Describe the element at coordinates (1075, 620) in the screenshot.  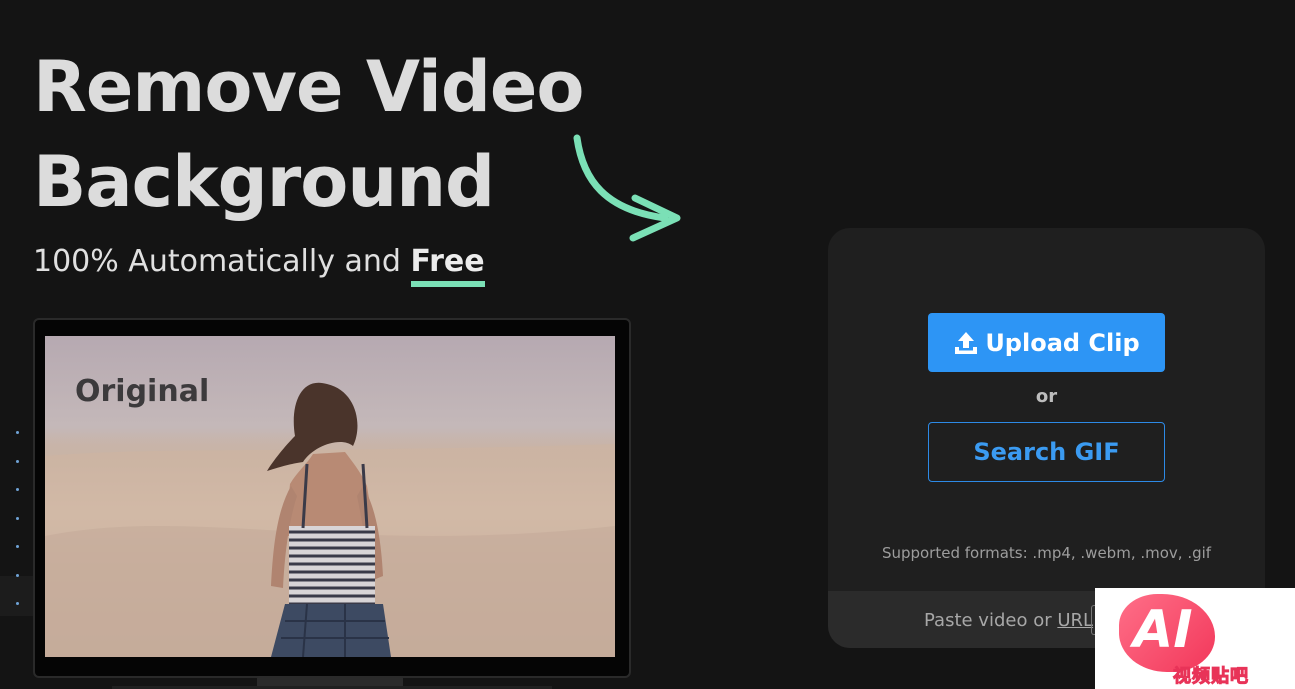
I see `paste-url-link: URL` at that location.